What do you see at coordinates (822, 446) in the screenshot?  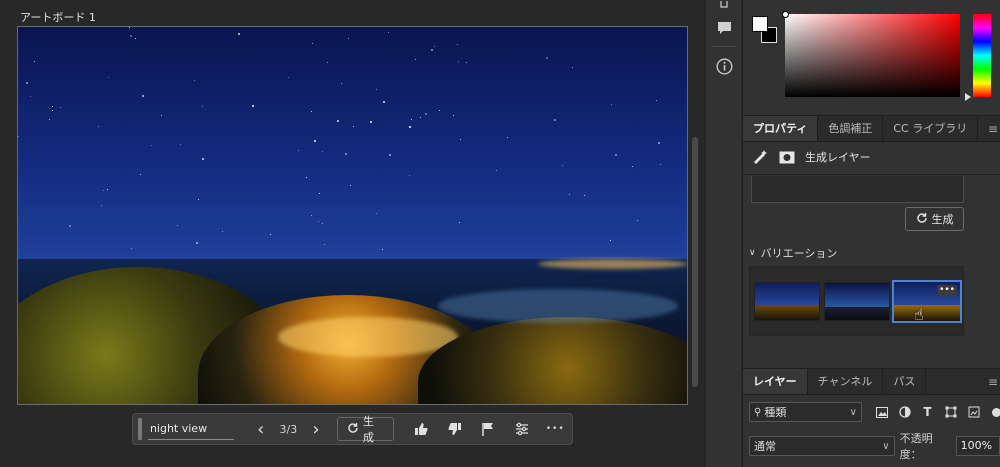 I see `blend-mode-select: 通常 ∨` at bounding box center [822, 446].